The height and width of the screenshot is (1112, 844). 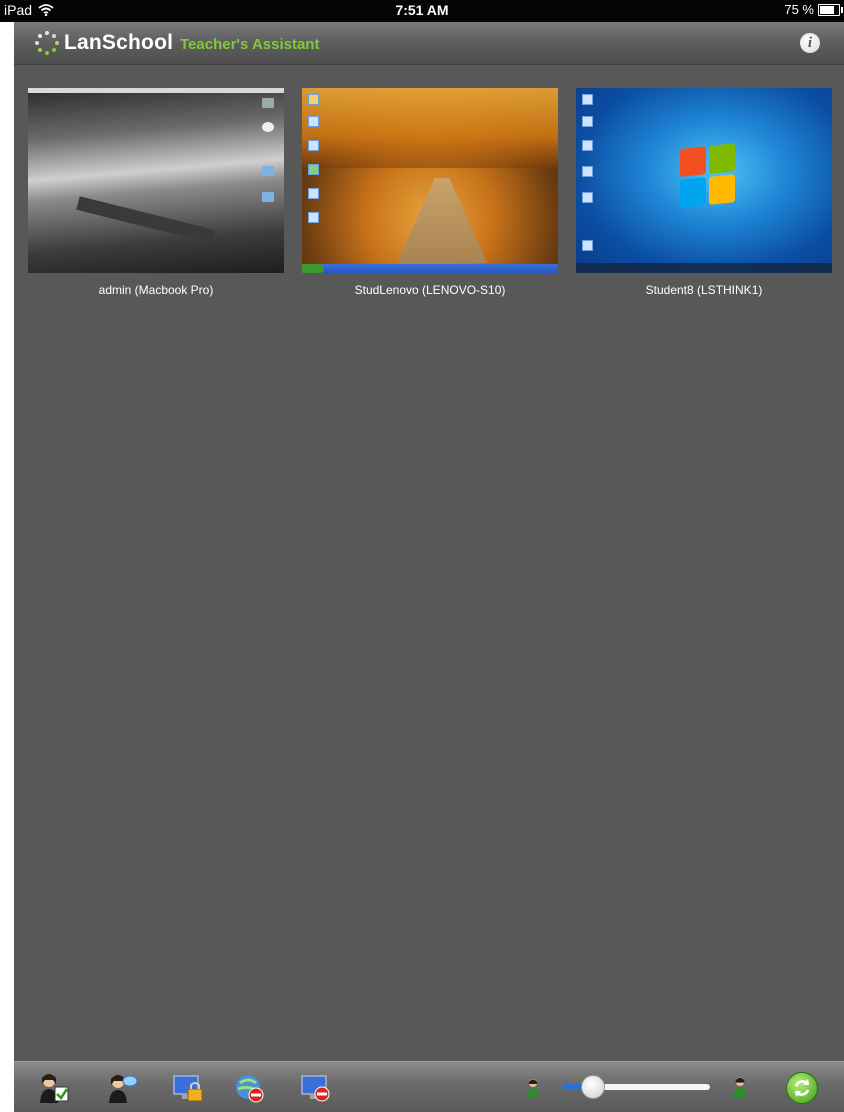 I want to click on student-tile: admin (Macbook Pro), so click(x=156, y=192).